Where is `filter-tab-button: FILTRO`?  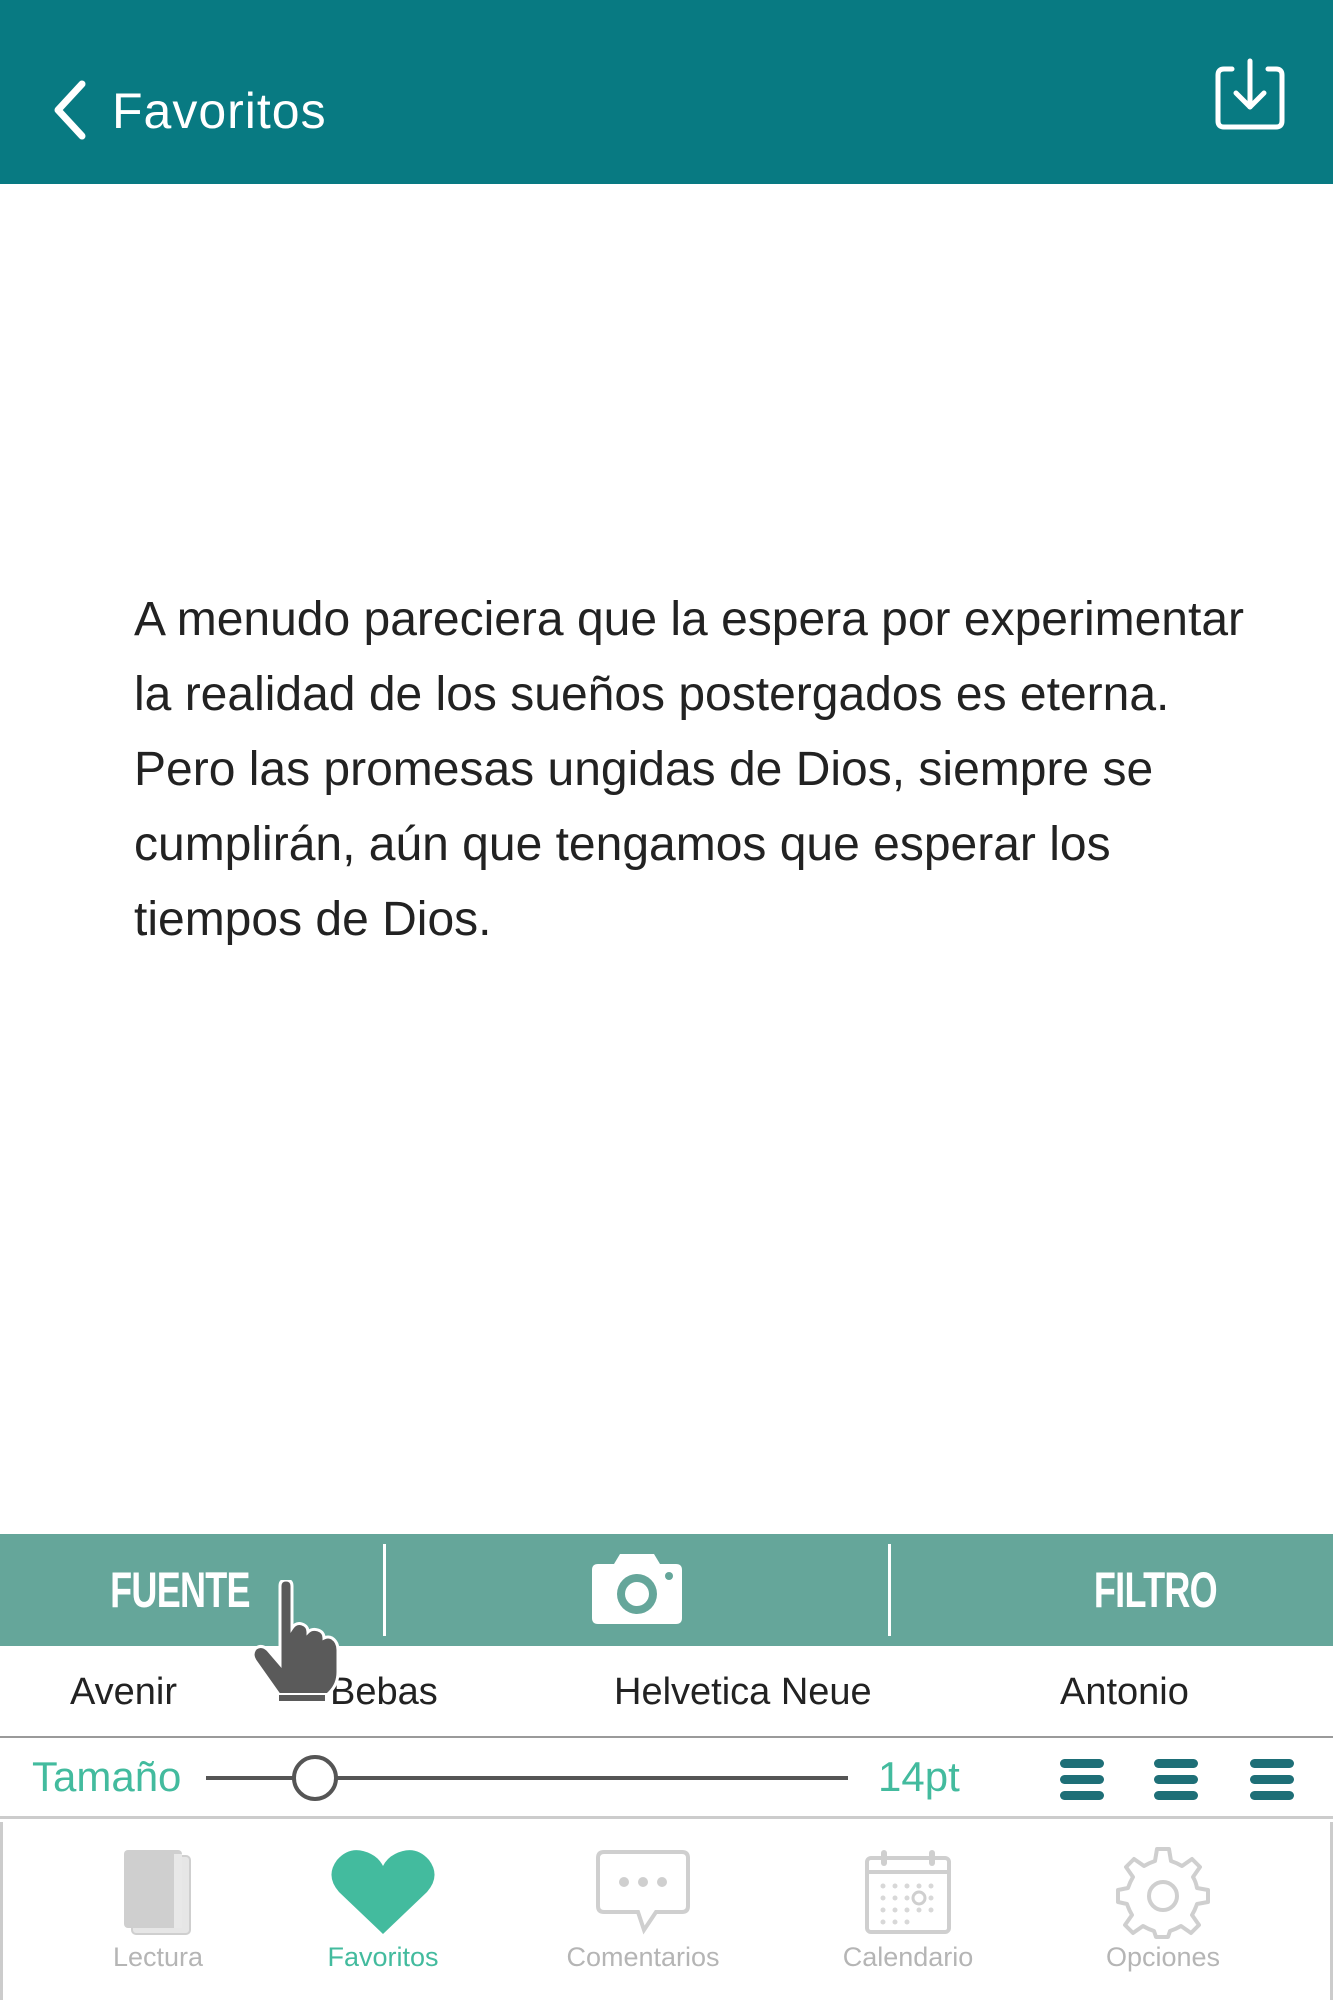 filter-tab-button: FILTRO is located at coordinates (1111, 1590).